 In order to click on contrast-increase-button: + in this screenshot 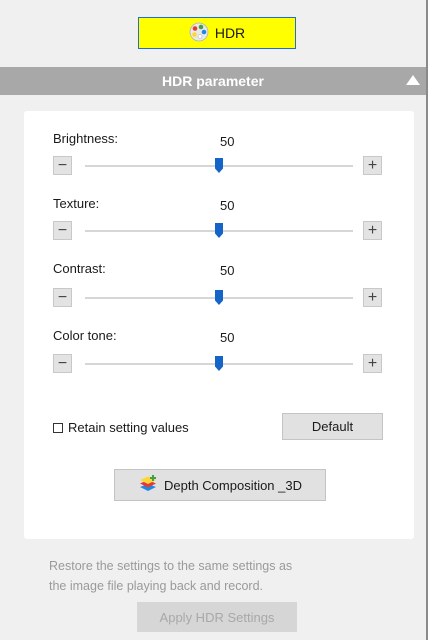, I will do `click(372, 297)`.